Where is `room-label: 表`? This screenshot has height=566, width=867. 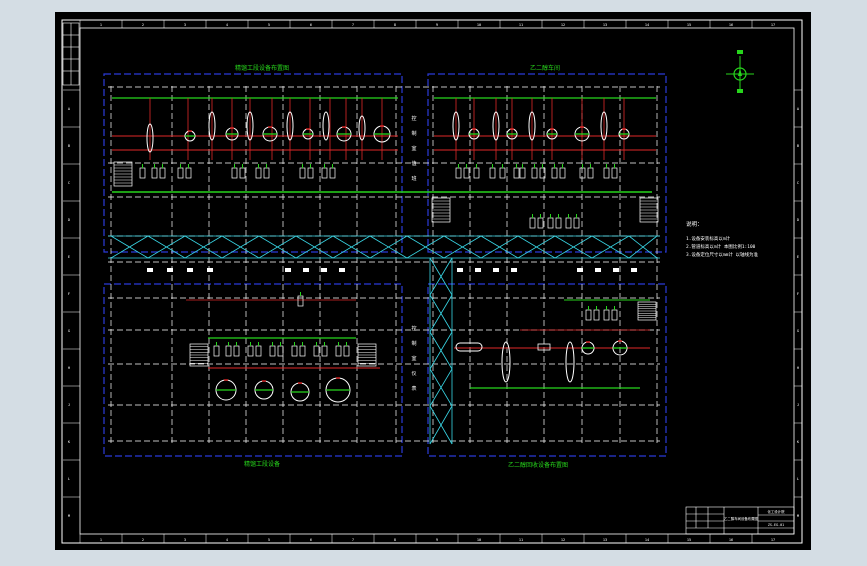 room-label: 表 is located at coordinates (413, 388).